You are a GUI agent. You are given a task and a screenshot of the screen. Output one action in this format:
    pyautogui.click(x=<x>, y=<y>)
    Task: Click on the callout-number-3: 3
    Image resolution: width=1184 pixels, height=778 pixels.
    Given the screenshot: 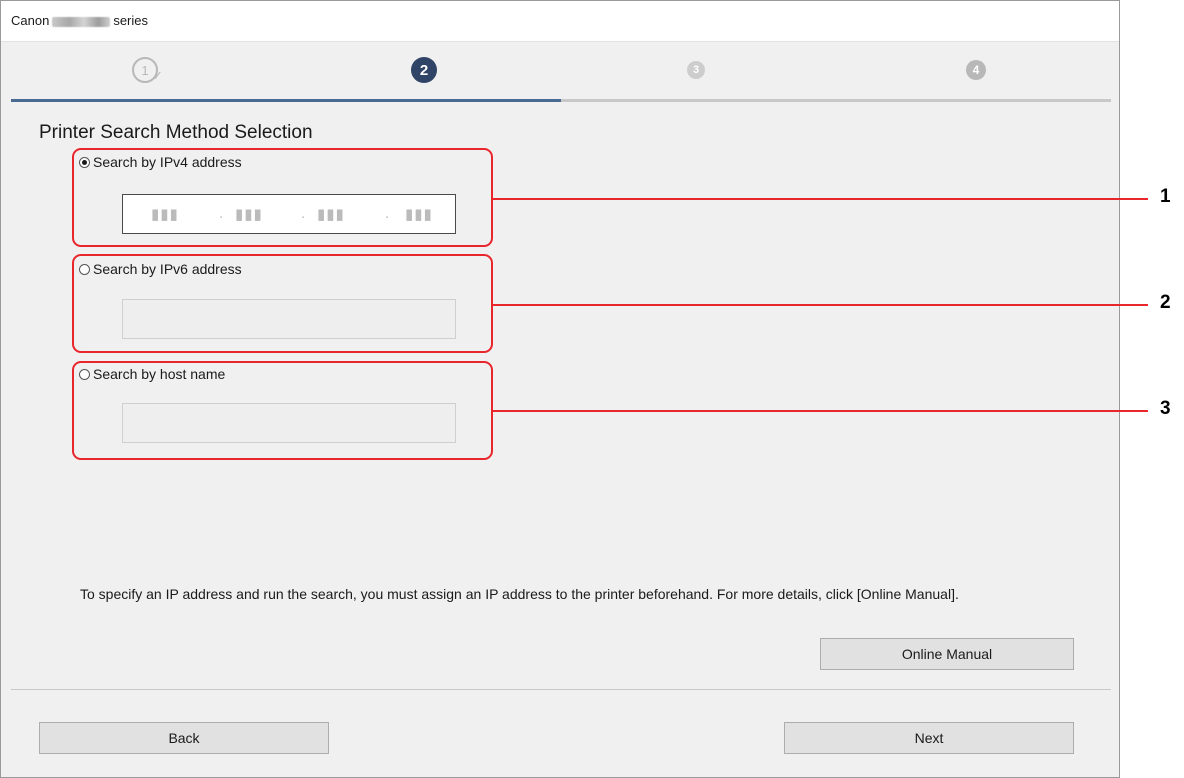 What is the action you would take?
    pyautogui.click(x=1165, y=408)
    